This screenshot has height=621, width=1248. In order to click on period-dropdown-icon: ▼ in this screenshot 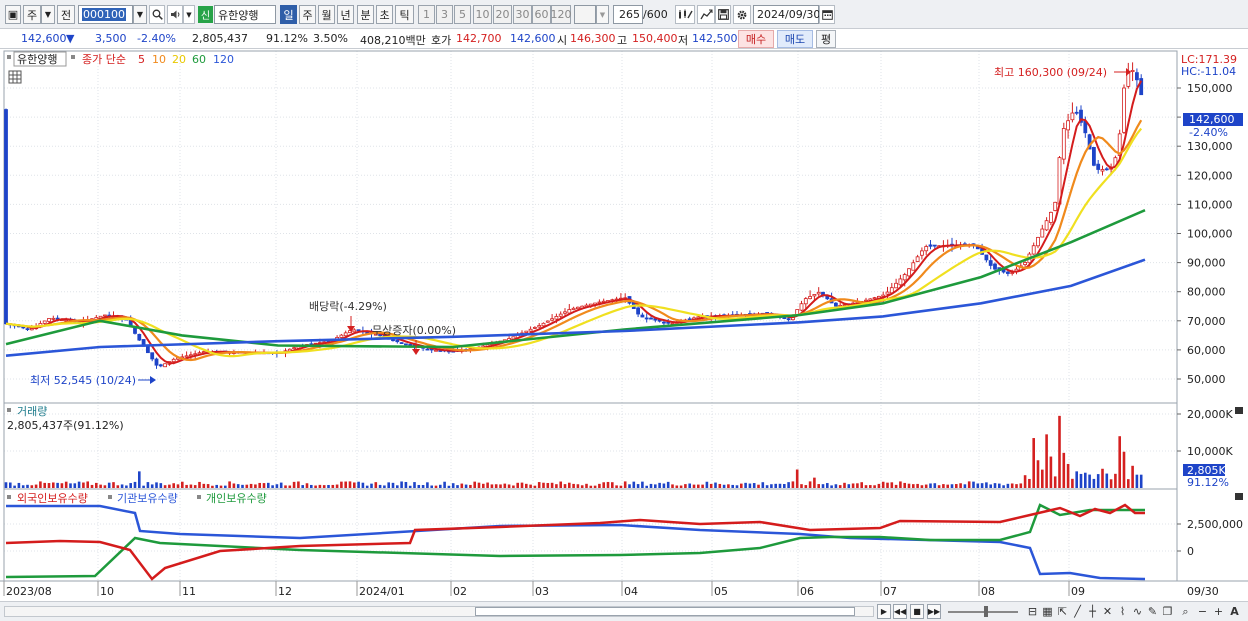, I will do `click(48, 14)`.